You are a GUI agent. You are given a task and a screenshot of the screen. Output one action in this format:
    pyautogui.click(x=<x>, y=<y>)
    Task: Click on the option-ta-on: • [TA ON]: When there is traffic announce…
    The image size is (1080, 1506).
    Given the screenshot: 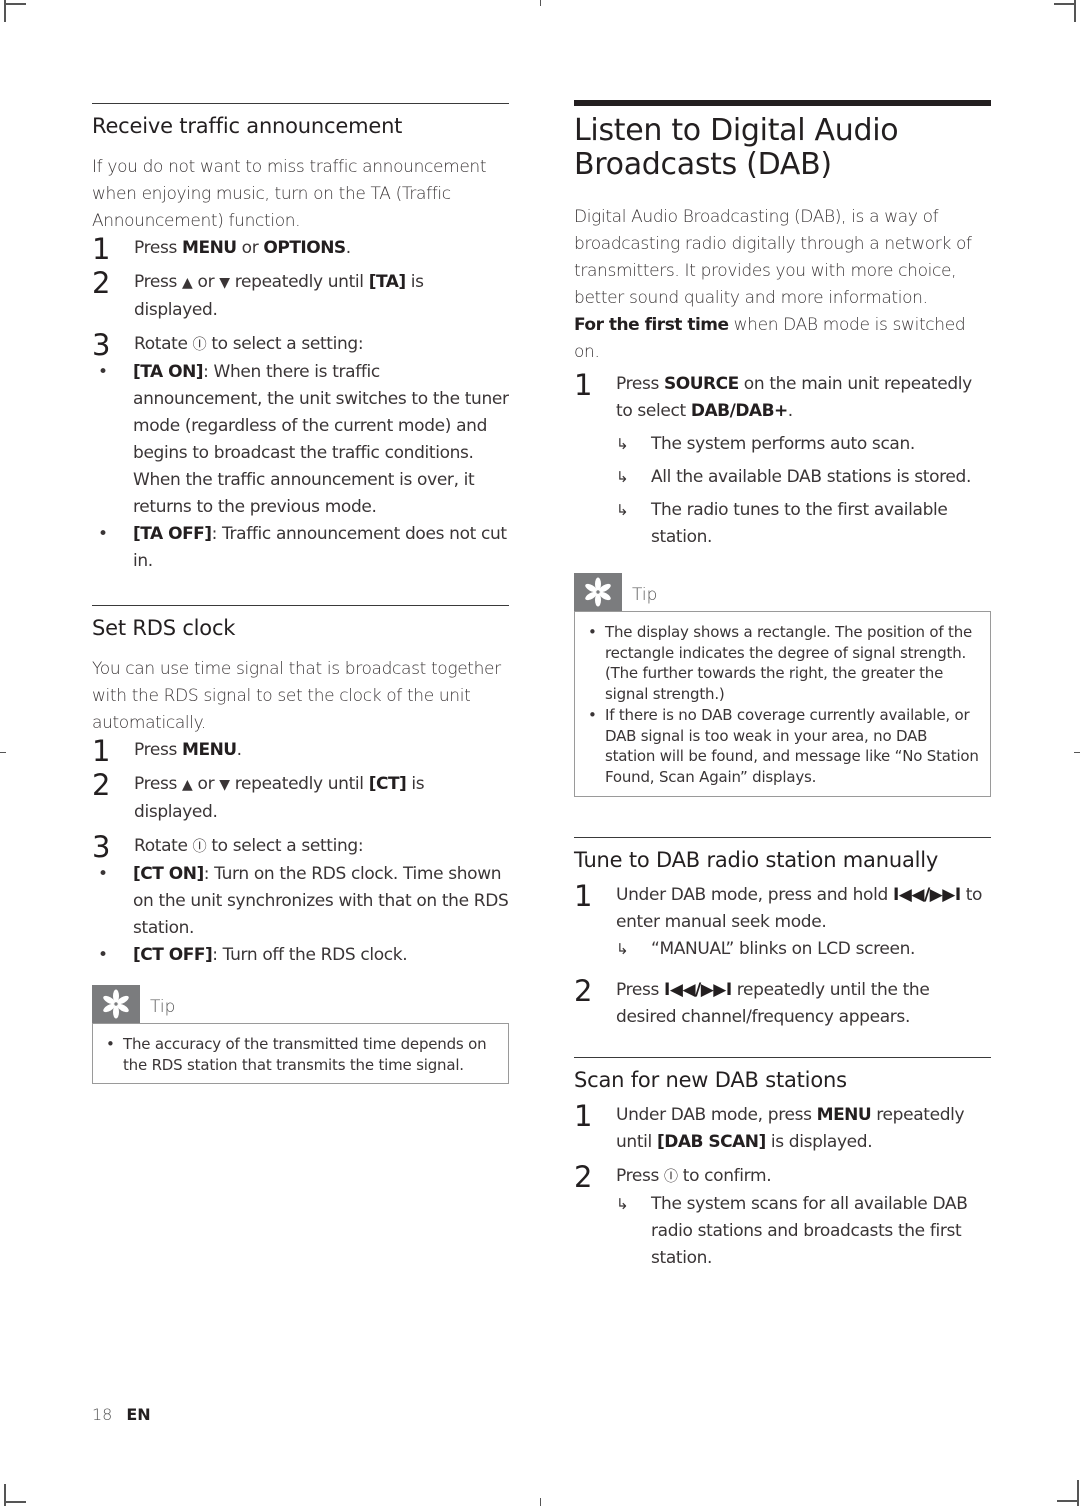 What is the action you would take?
    pyautogui.click(x=300, y=440)
    